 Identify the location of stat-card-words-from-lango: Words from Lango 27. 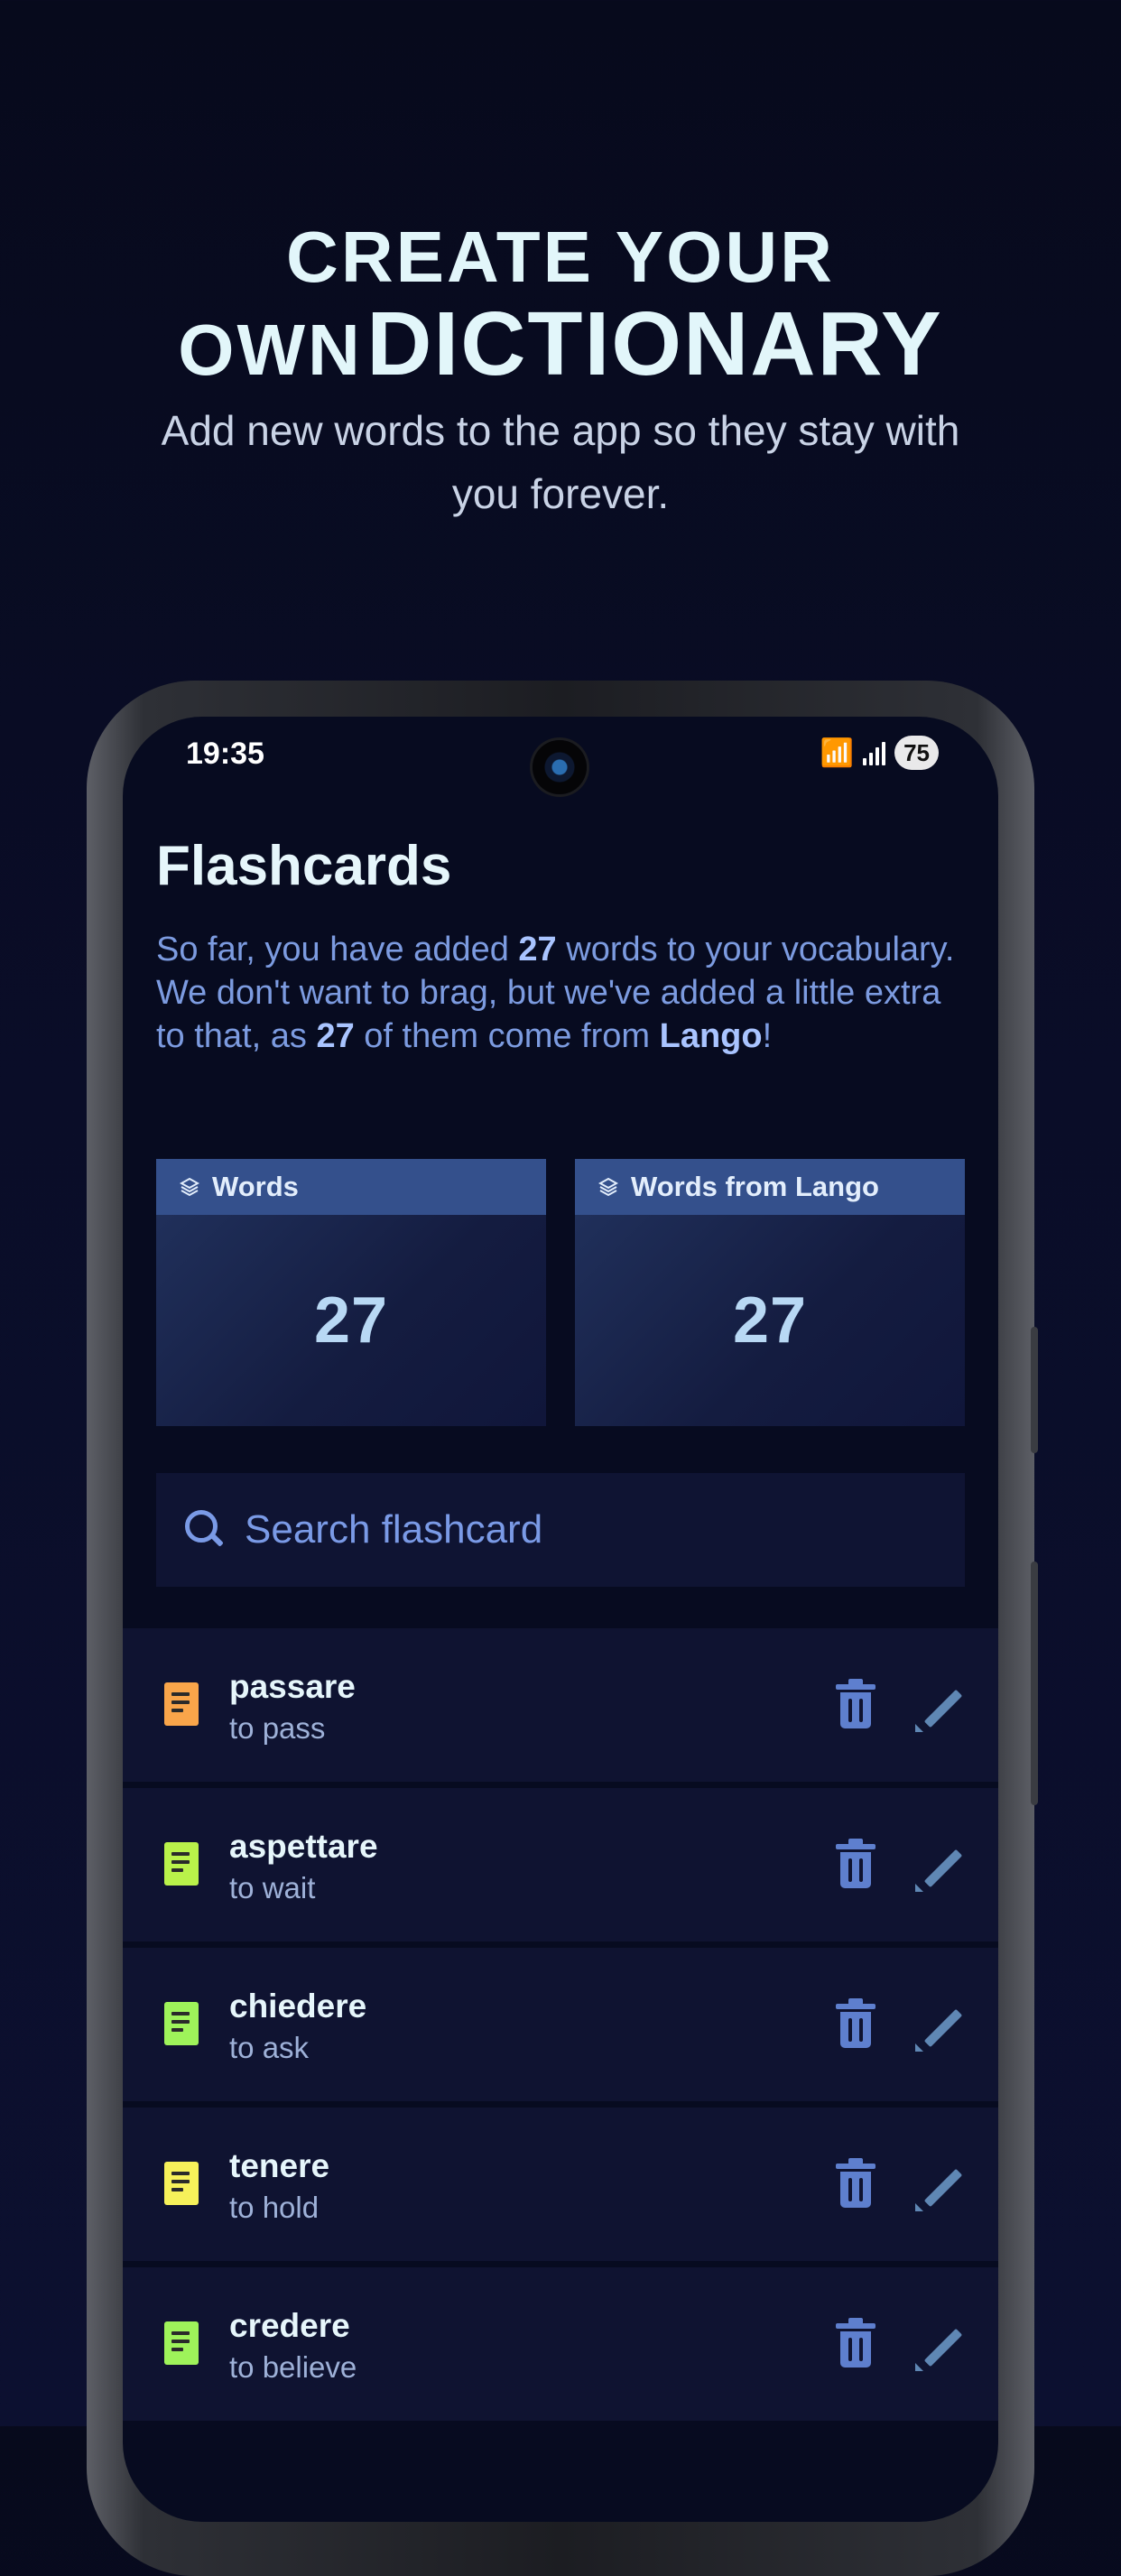
(770, 1292).